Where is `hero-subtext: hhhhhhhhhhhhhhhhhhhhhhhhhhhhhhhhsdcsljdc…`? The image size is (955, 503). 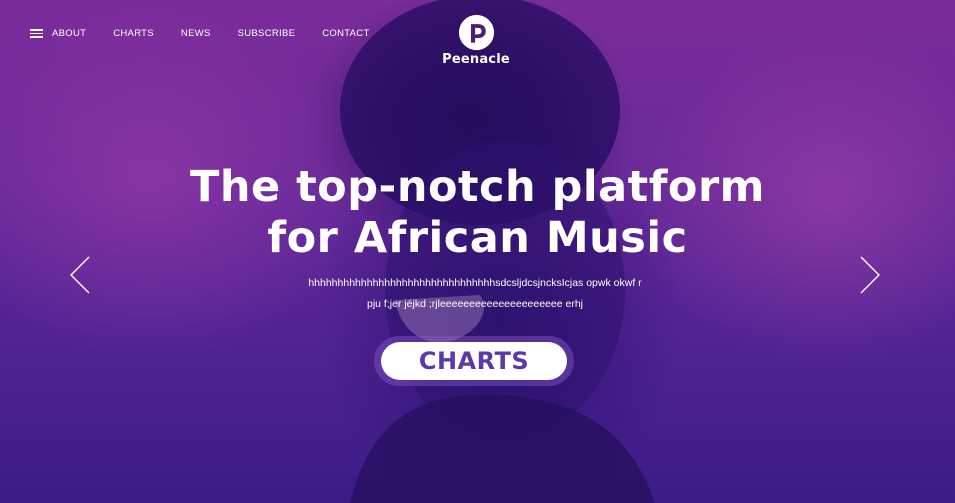 hero-subtext: hhhhhhhhhhhhhhhhhhhhhhhhhhhhhhhhsdcsljdc… is located at coordinates (475, 294).